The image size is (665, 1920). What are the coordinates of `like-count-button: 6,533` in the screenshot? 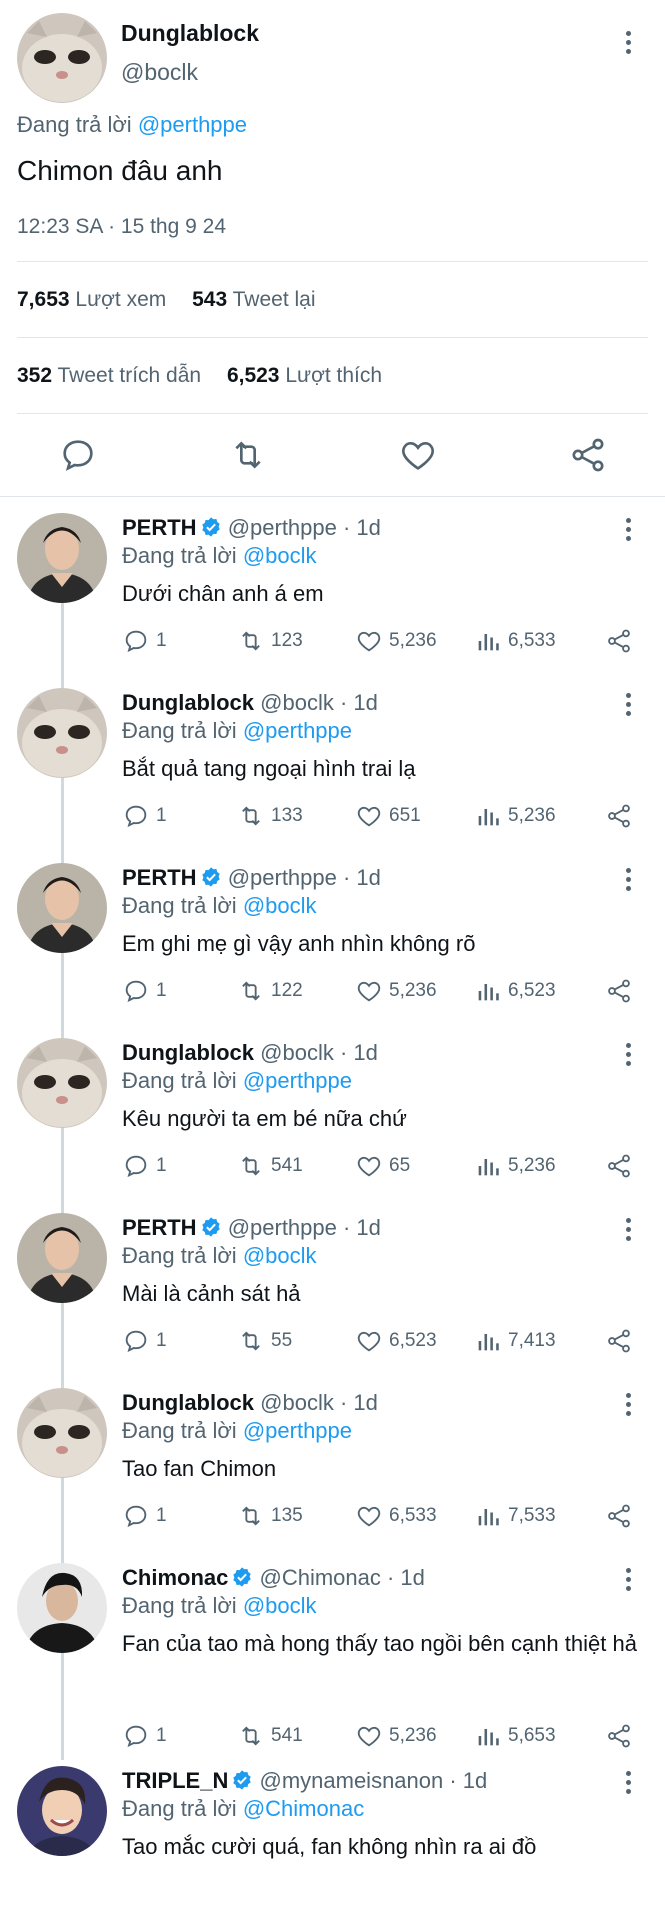 It's located at (396, 1516).